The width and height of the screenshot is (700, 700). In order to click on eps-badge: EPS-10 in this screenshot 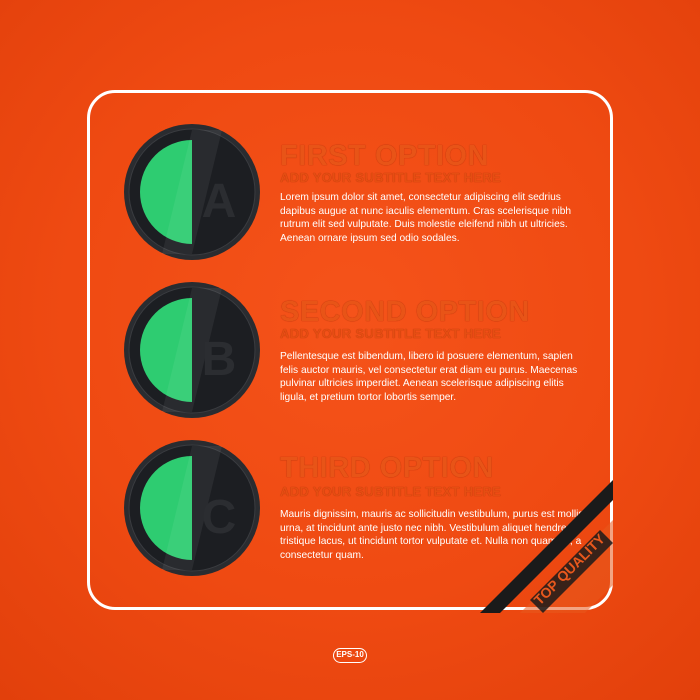, I will do `click(350, 655)`.